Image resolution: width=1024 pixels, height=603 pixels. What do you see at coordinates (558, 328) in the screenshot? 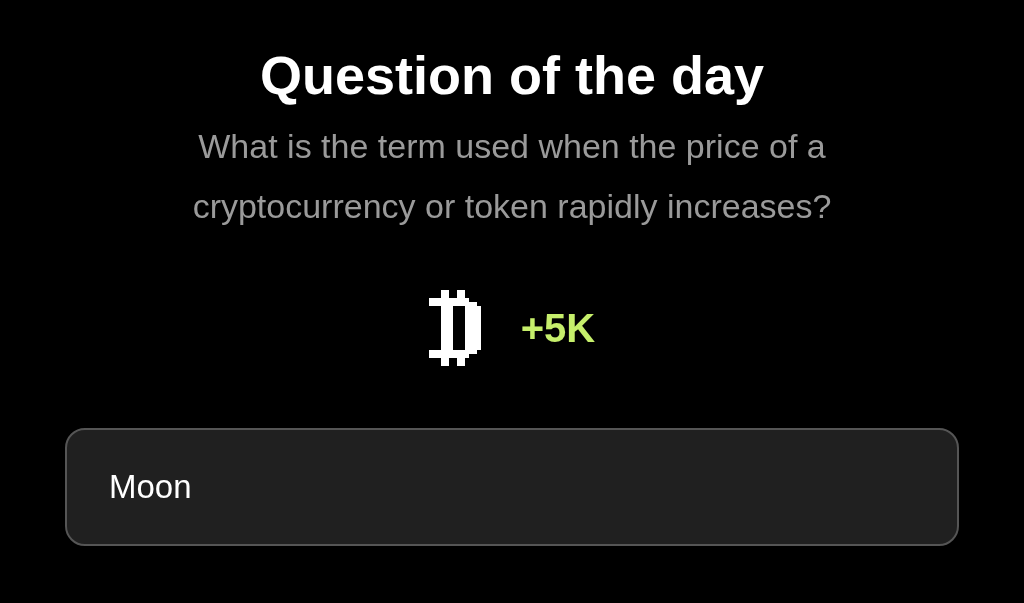
I see `reward-amount: +5K` at bounding box center [558, 328].